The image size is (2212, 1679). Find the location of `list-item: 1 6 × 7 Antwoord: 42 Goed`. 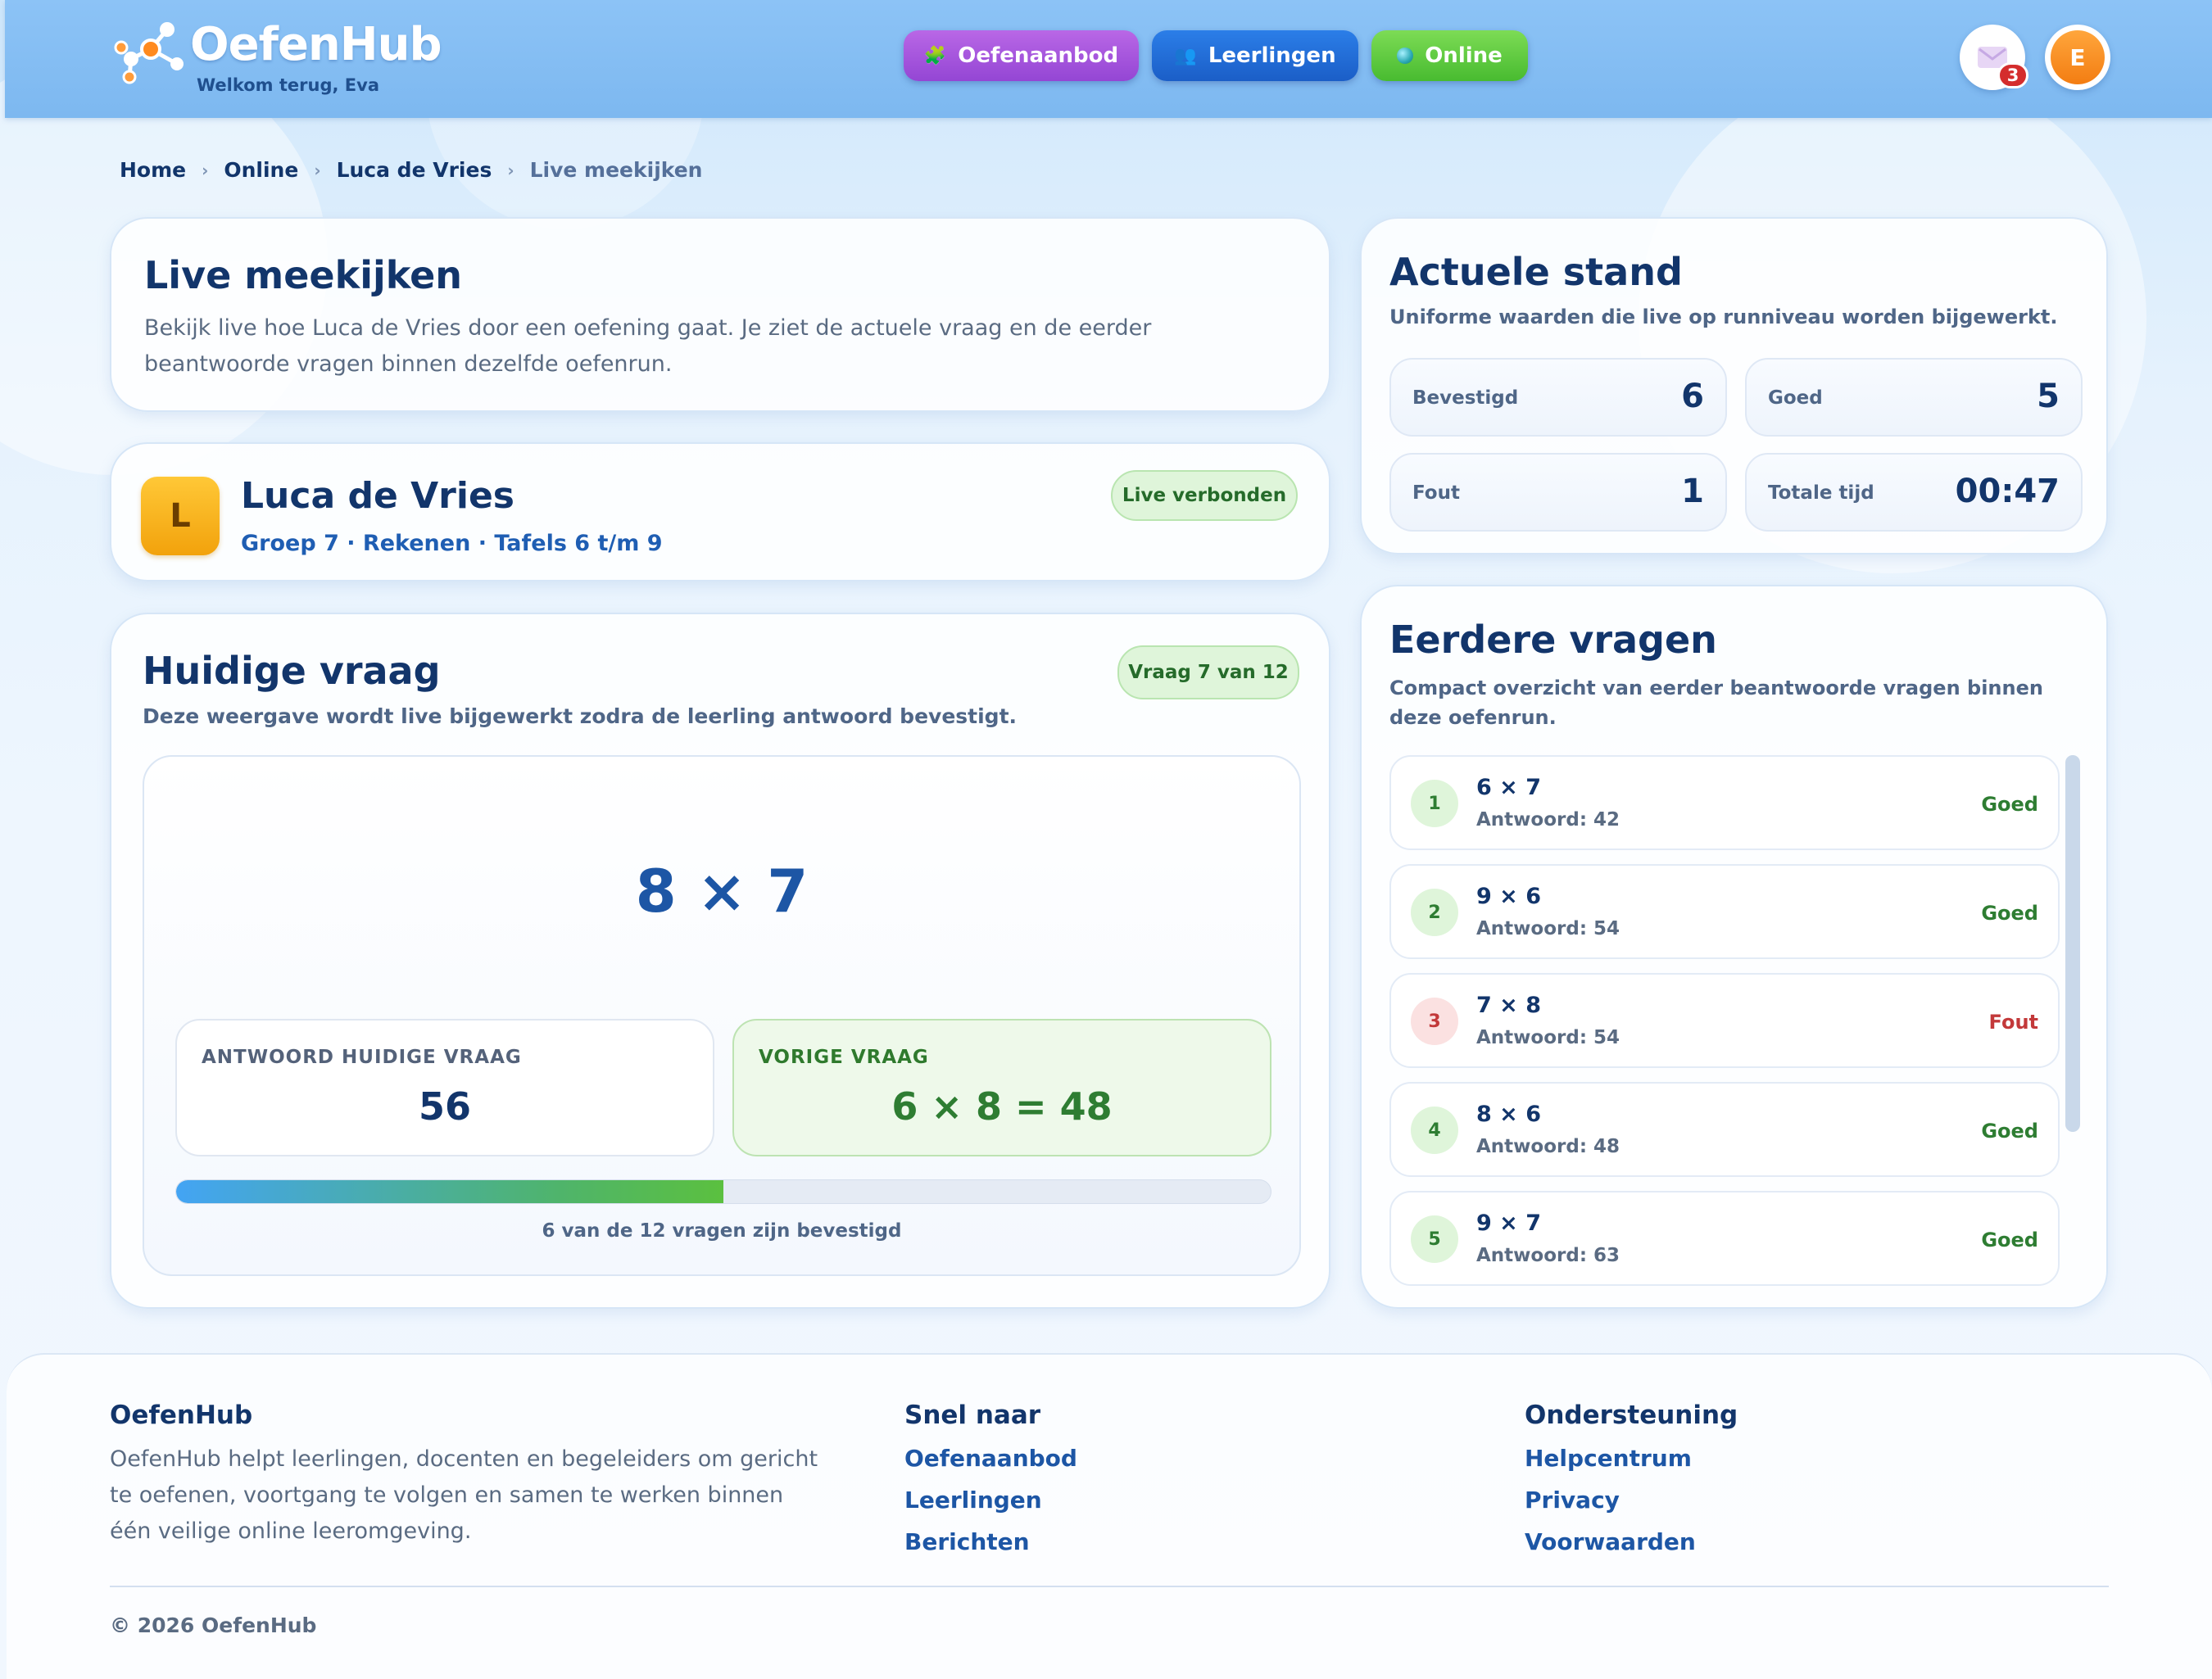

list-item: 1 6 × 7 Antwoord: 42 Goed is located at coordinates (1724, 802).